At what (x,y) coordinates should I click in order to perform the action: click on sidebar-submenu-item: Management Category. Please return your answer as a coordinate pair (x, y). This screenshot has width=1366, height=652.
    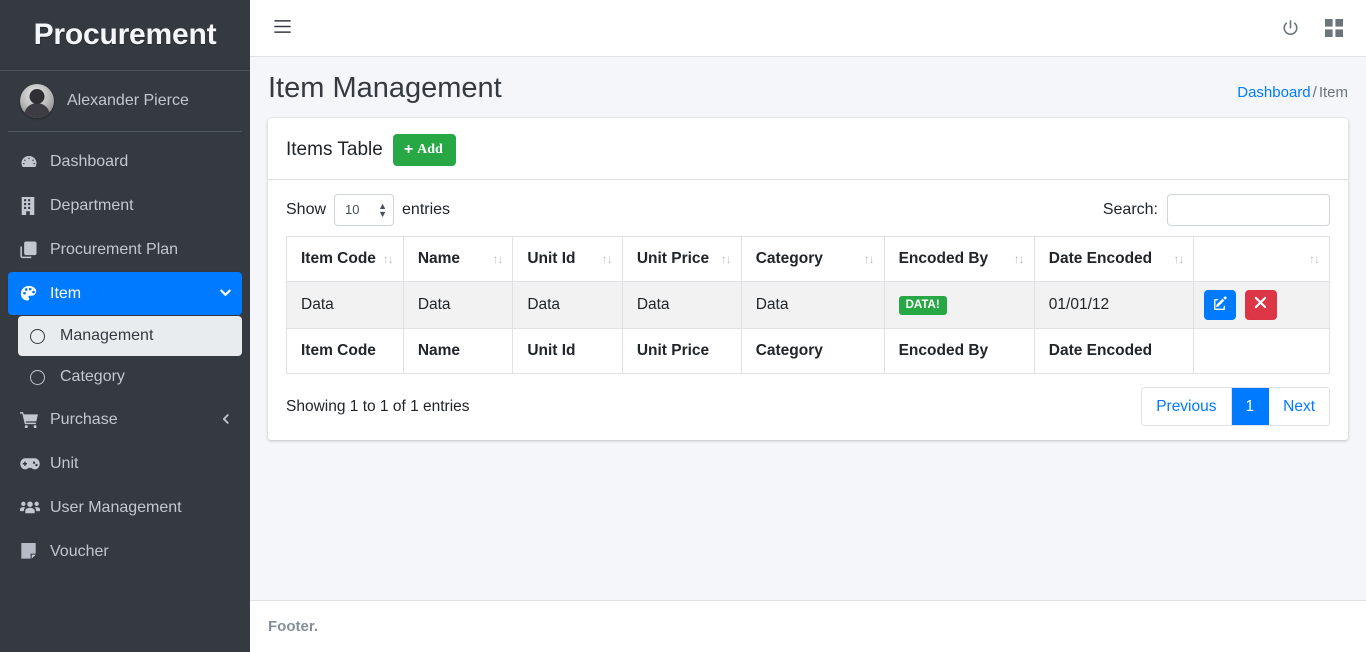
    Looking at the image, I should click on (125, 356).